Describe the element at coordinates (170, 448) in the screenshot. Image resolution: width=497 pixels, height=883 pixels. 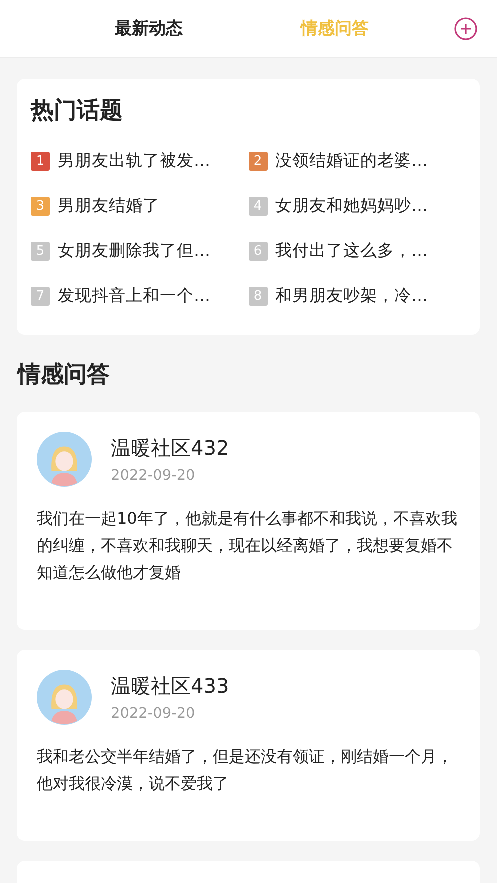
I see `author-name: 温暖社区432` at that location.